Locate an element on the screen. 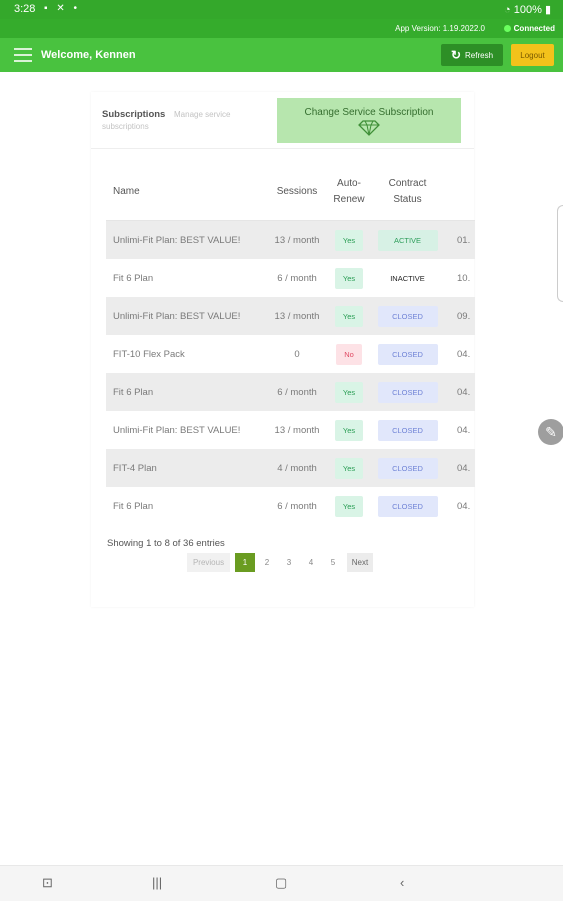 The image size is (563, 901). change-subscription-button: Change Service Subscription is located at coordinates (369, 120).